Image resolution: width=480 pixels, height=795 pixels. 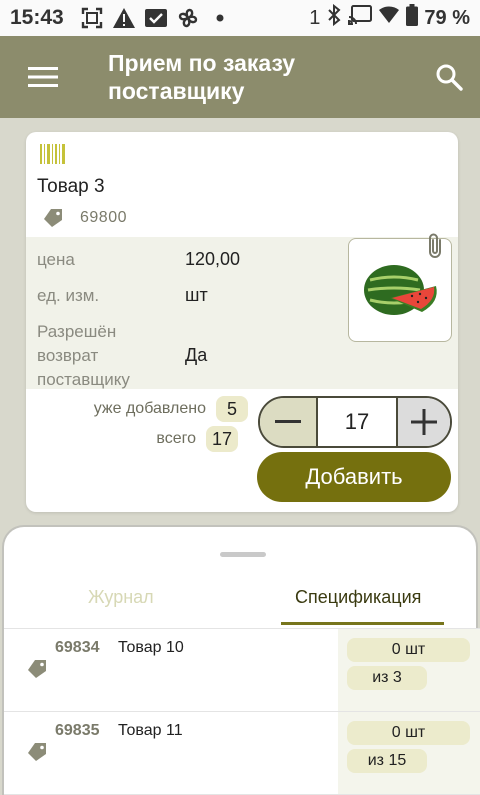 What do you see at coordinates (71, 186) in the screenshot?
I see `product-name: Товар 3` at bounding box center [71, 186].